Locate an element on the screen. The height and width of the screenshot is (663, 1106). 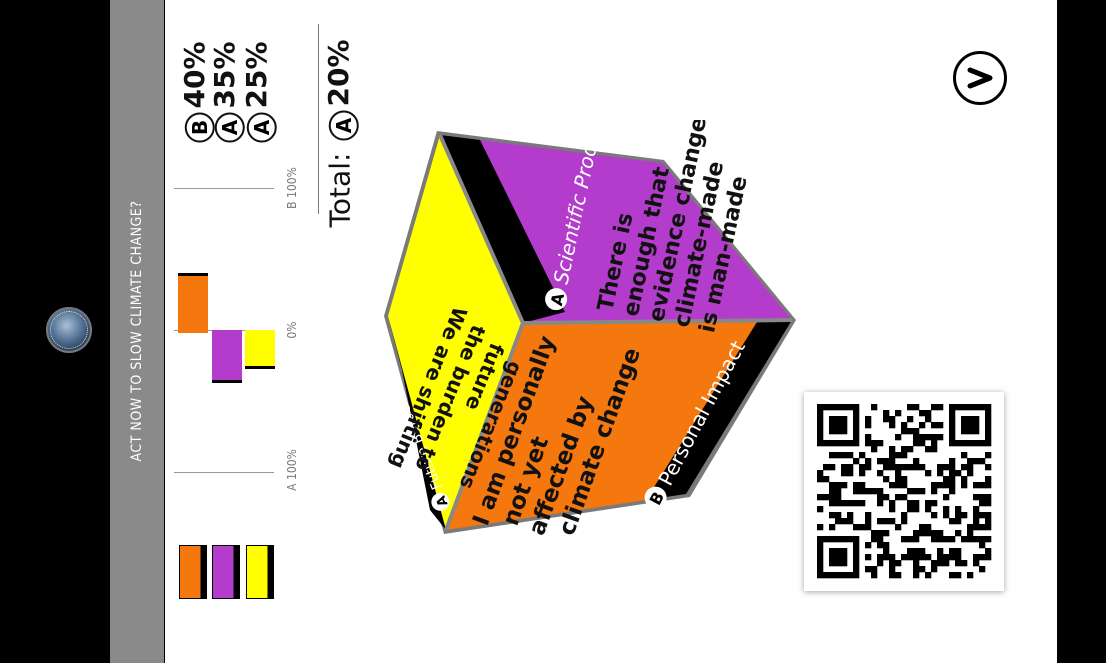
qr-code-icon is located at coordinates (904, 491).